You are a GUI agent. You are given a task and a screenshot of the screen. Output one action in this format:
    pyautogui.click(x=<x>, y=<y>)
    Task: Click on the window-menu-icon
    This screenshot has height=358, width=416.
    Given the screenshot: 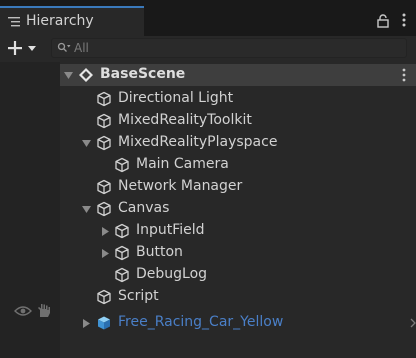 What is the action you would take?
    pyautogui.click(x=404, y=20)
    